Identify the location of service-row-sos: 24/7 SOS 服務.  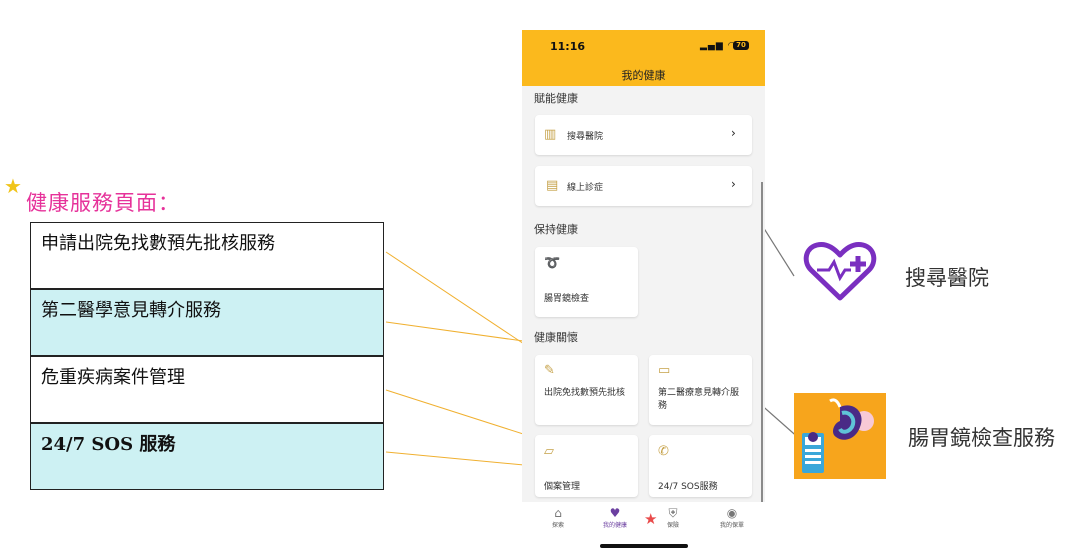
(207, 456).